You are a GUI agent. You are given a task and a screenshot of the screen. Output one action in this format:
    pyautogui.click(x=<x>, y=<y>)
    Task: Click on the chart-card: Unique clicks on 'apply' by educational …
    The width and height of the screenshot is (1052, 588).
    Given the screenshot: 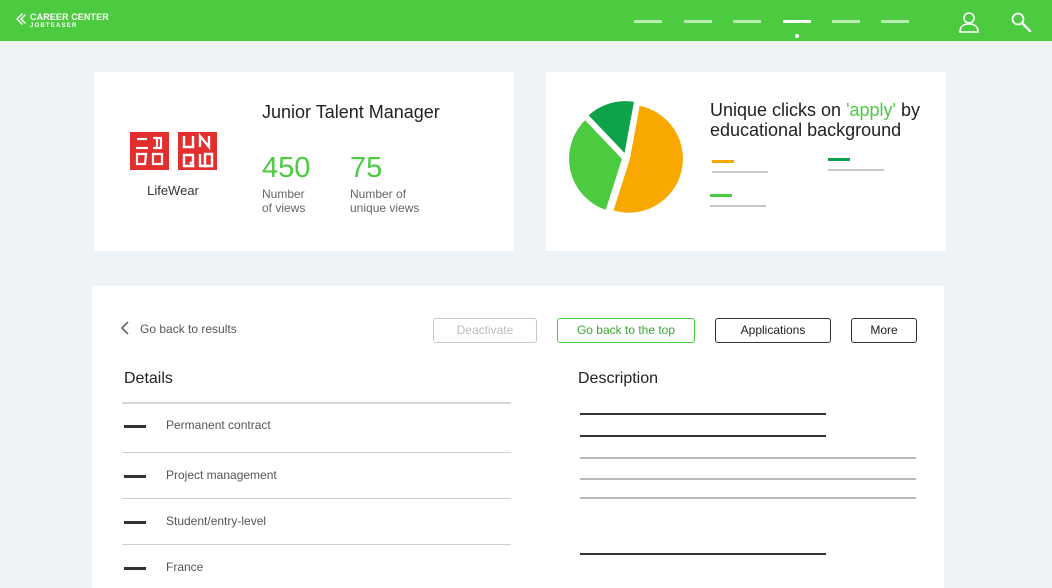 What is the action you would take?
    pyautogui.click(x=746, y=161)
    